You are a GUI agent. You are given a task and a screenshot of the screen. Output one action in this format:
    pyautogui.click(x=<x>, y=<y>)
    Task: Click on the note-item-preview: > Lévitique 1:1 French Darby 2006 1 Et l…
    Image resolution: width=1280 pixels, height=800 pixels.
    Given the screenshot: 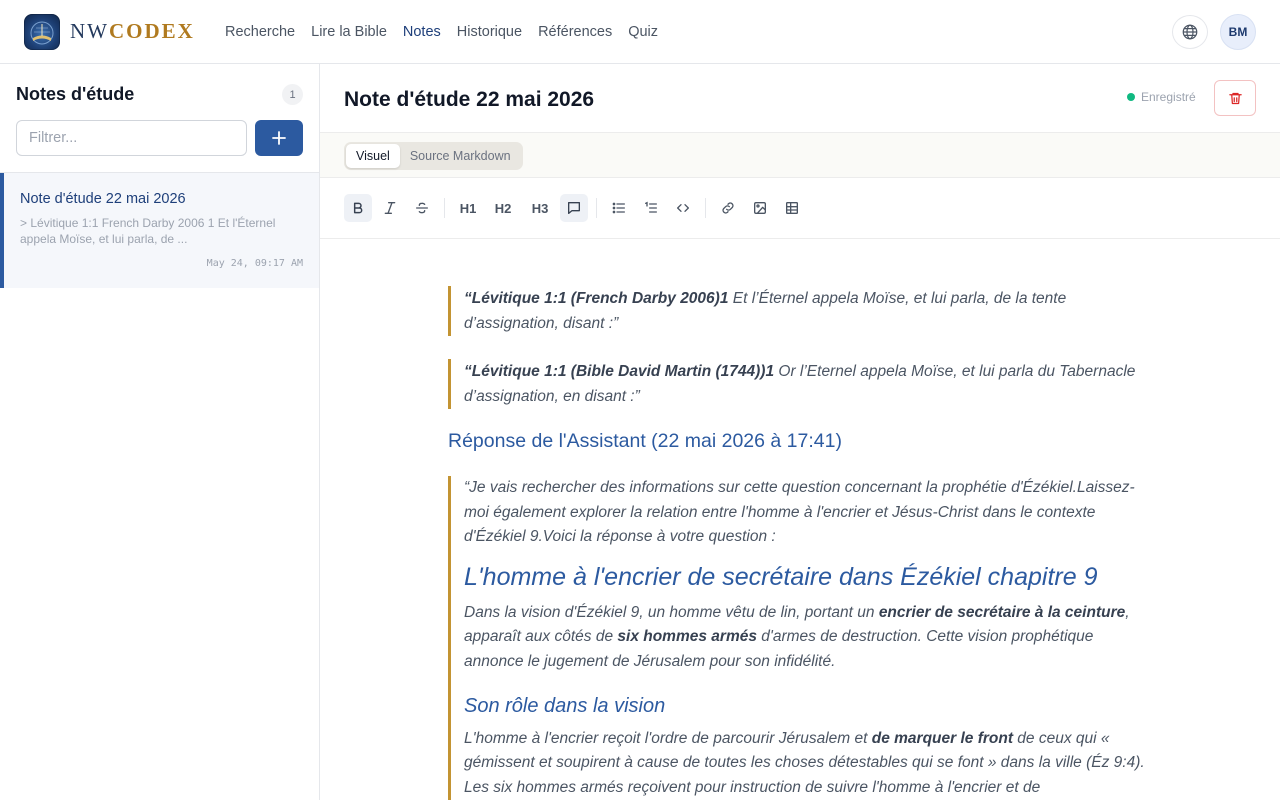 What is the action you would take?
    pyautogui.click(x=148, y=231)
    